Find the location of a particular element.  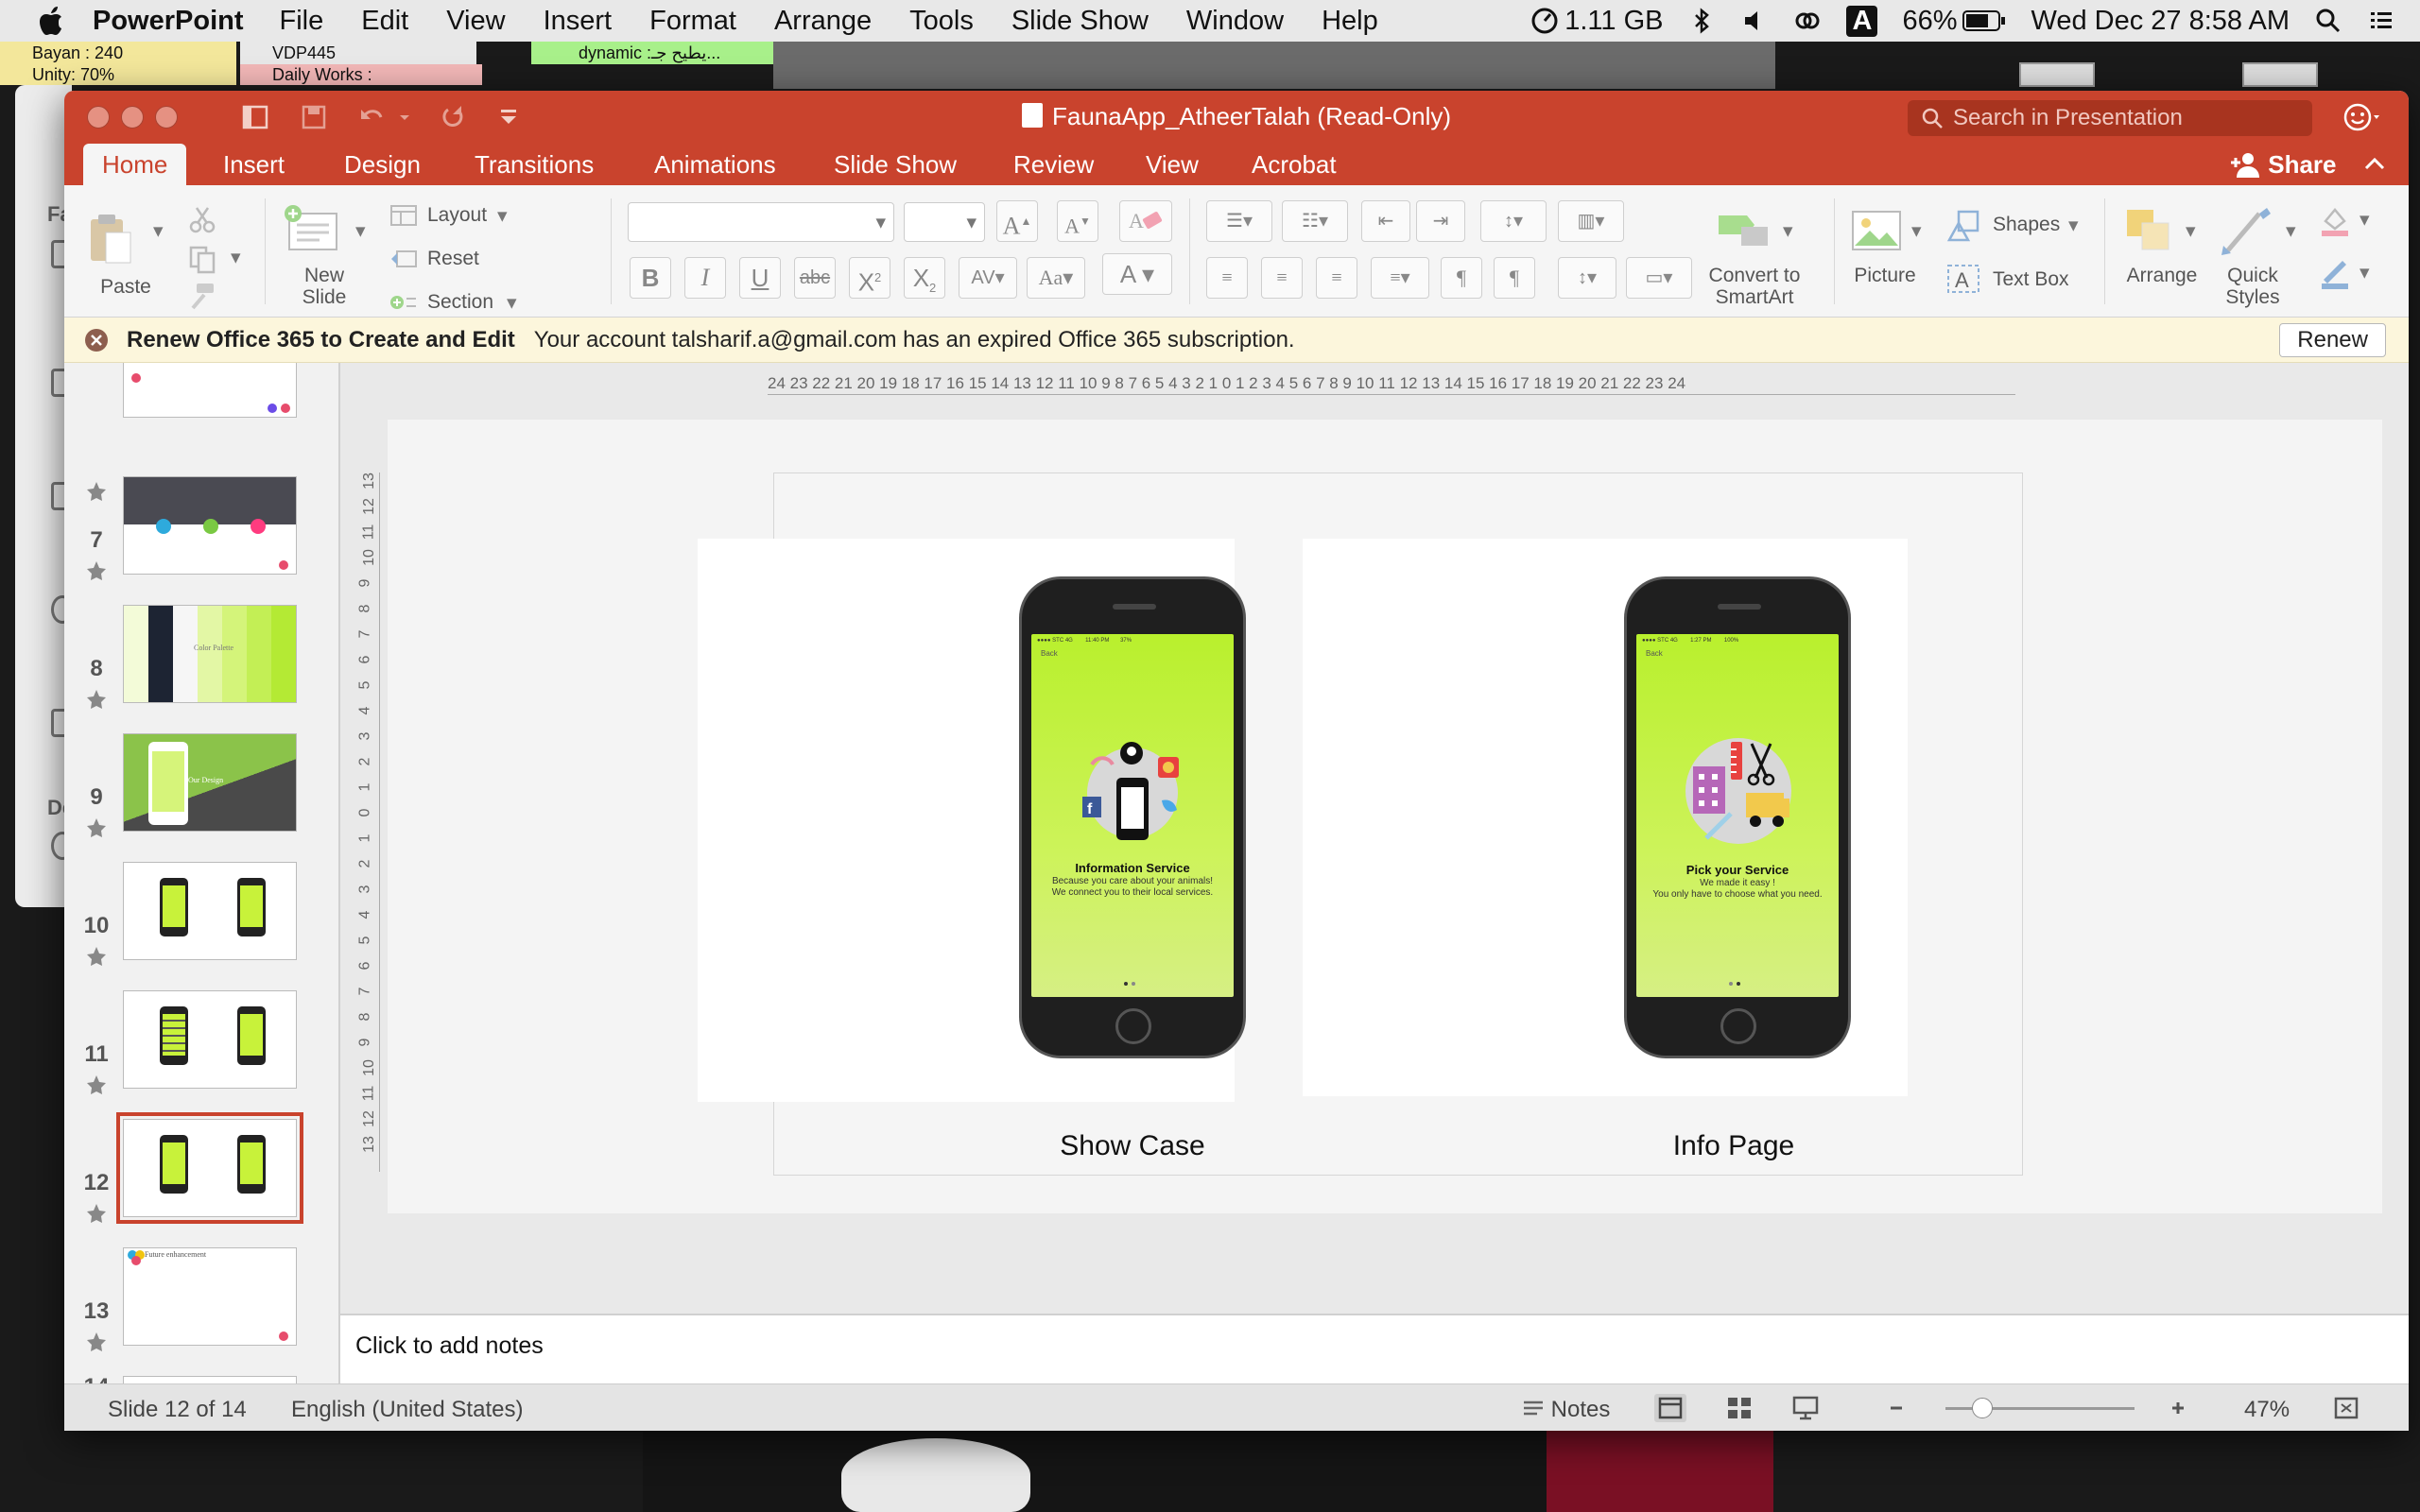

arrange-button: Arrange is located at coordinates (2162, 275).